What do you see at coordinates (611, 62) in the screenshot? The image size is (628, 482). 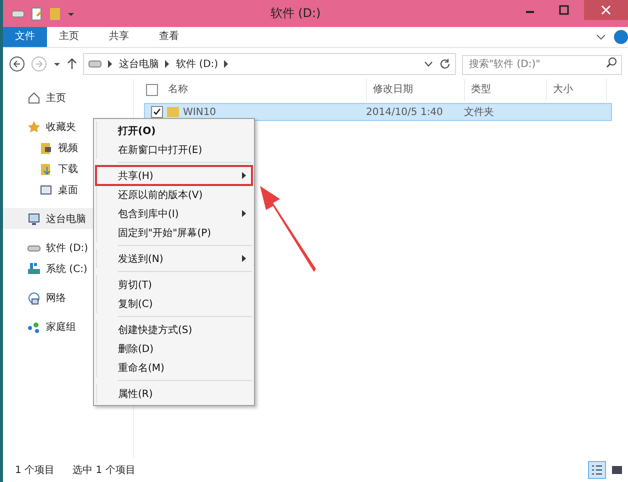 I see `search-icon` at bounding box center [611, 62].